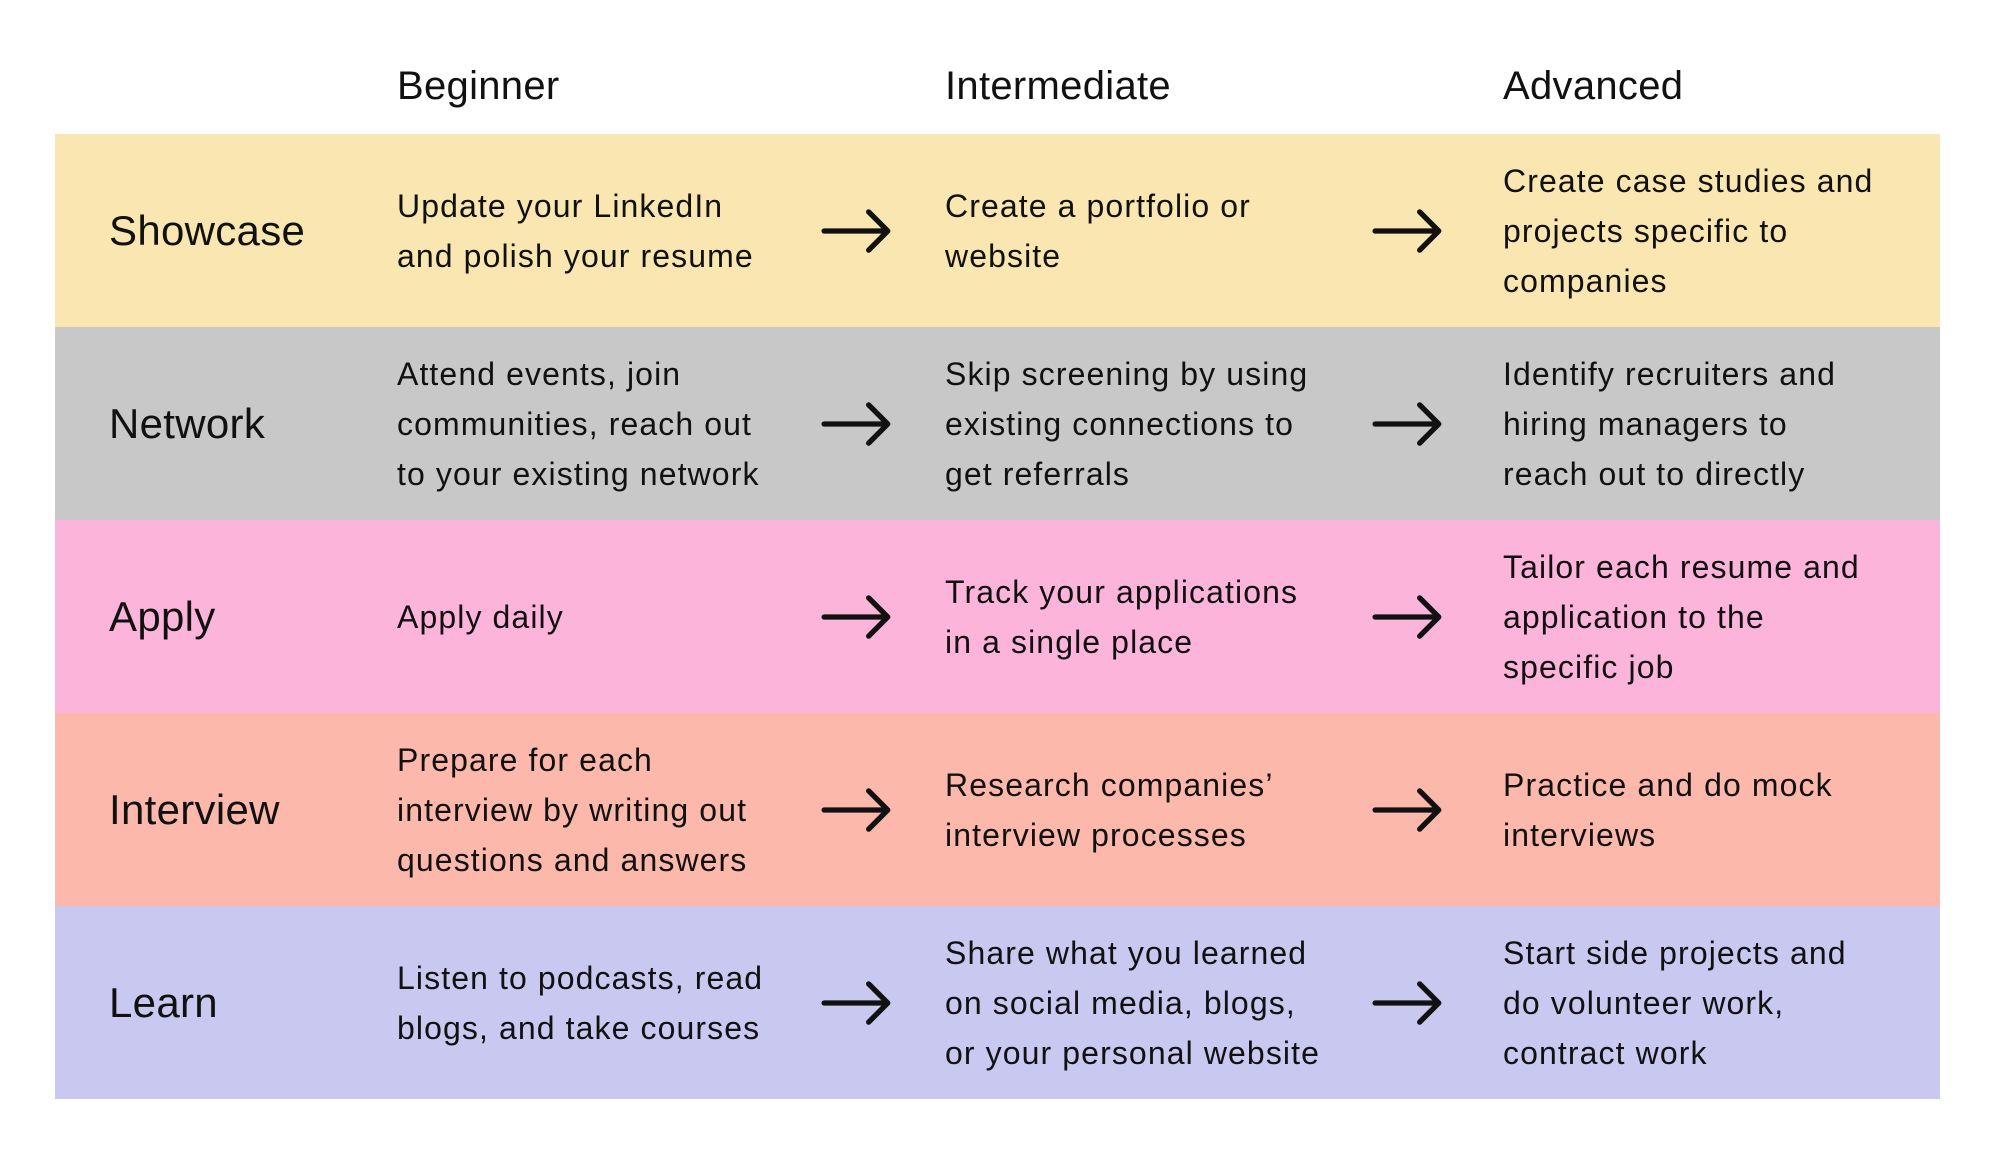 The image size is (2000, 1158). I want to click on cell-text-line: get referrals, so click(1038, 473).